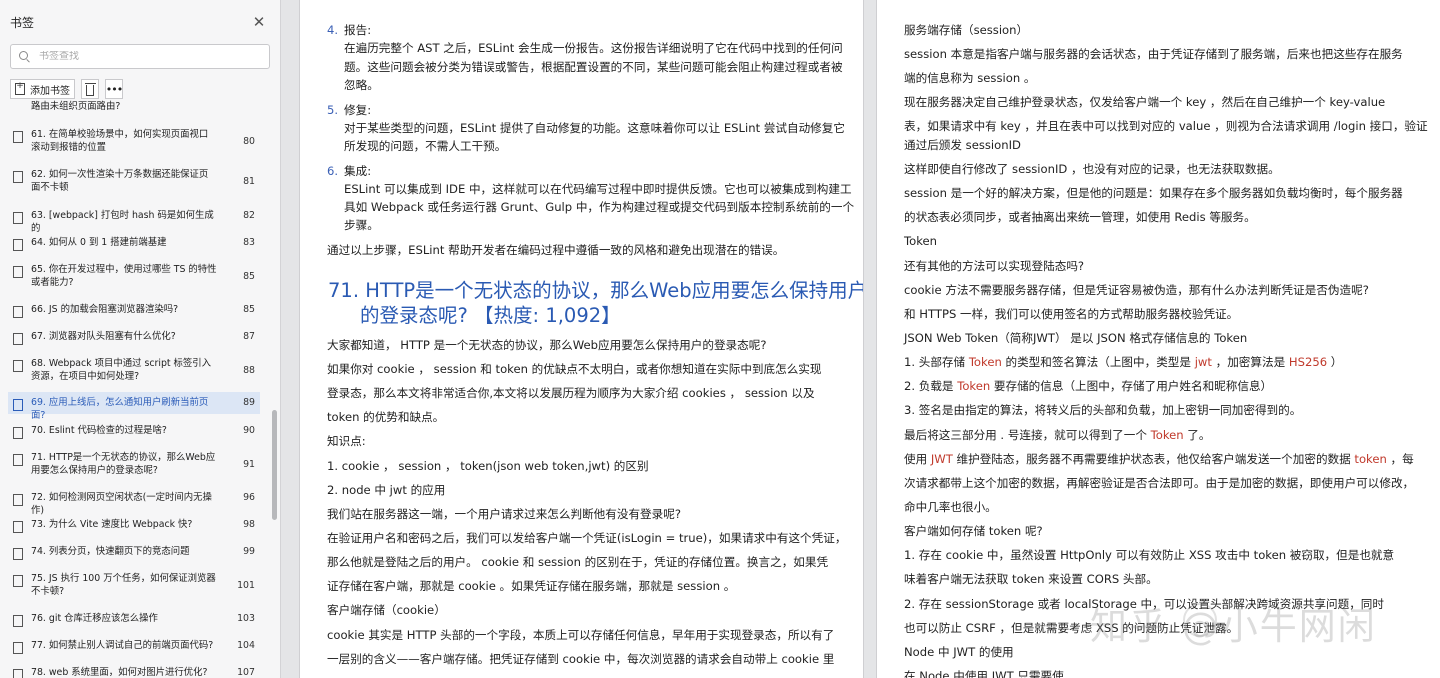  I want to click on list-title: 修复:, so click(358, 110).